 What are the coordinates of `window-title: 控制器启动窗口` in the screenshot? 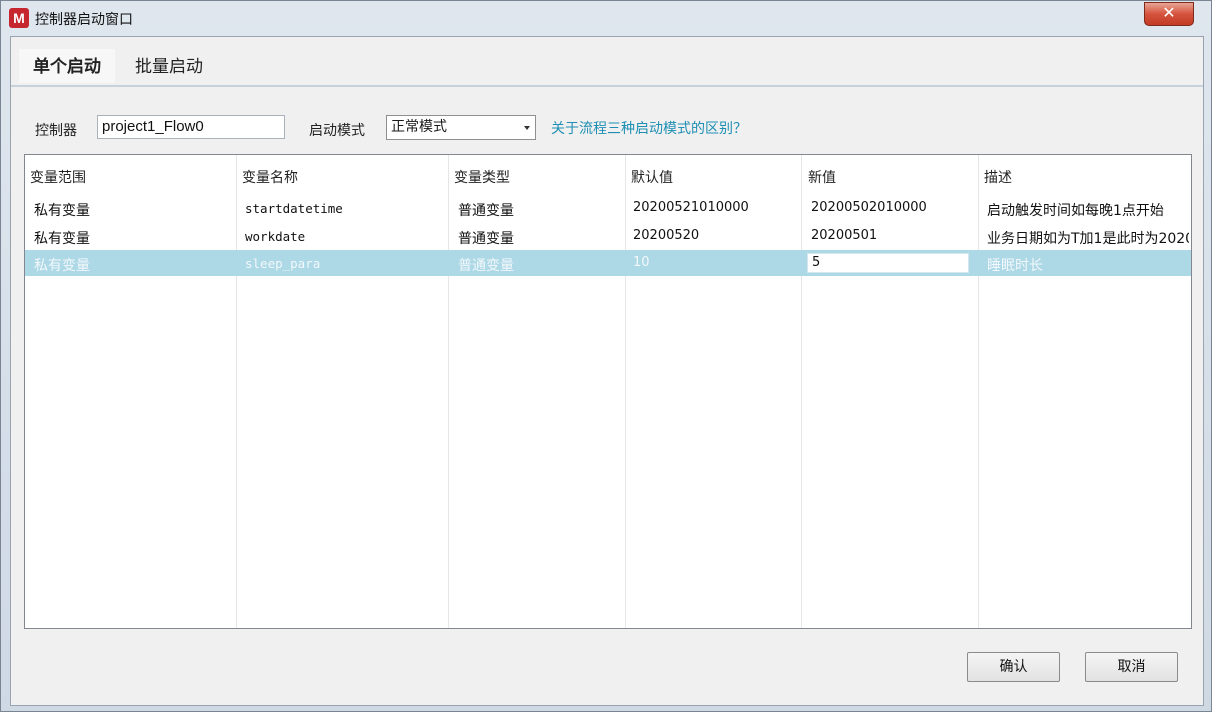 It's located at (84, 20).